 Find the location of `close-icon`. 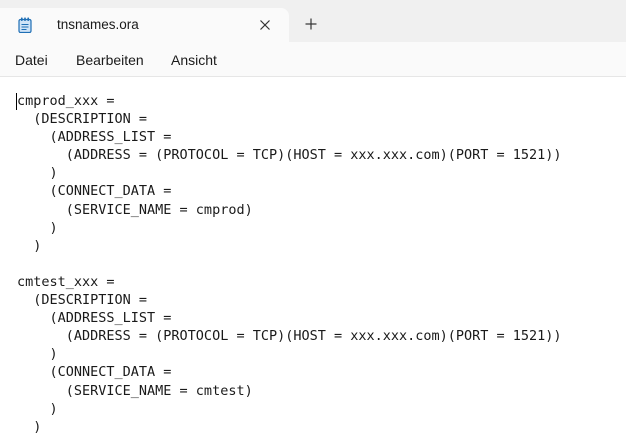

close-icon is located at coordinates (265, 25).